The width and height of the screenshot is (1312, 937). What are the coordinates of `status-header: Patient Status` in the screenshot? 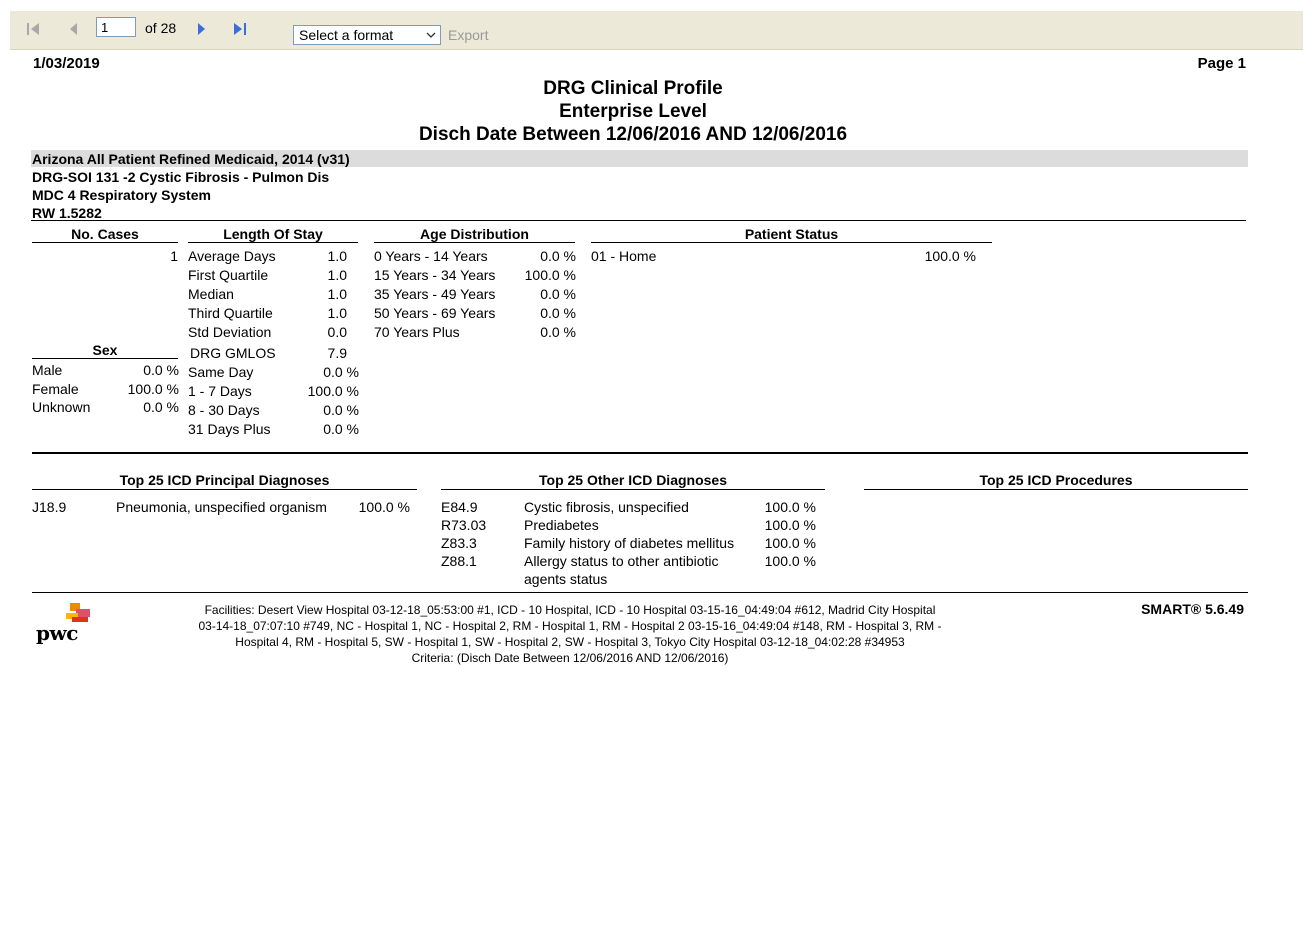 It's located at (791, 234).